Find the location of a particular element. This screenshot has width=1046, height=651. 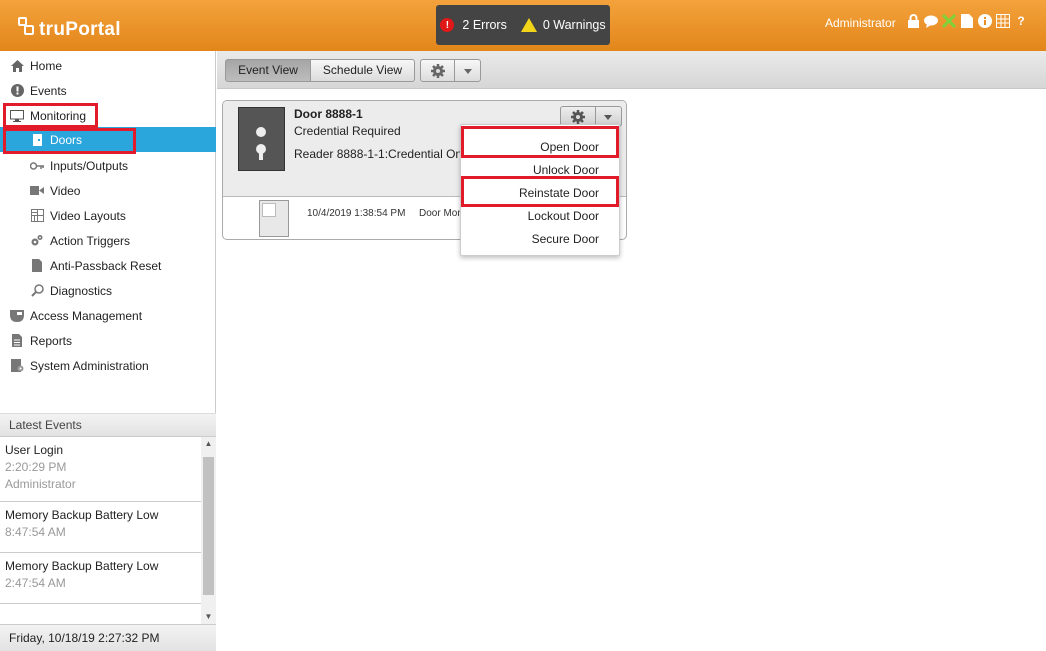

camera-icon is located at coordinates (37, 191).